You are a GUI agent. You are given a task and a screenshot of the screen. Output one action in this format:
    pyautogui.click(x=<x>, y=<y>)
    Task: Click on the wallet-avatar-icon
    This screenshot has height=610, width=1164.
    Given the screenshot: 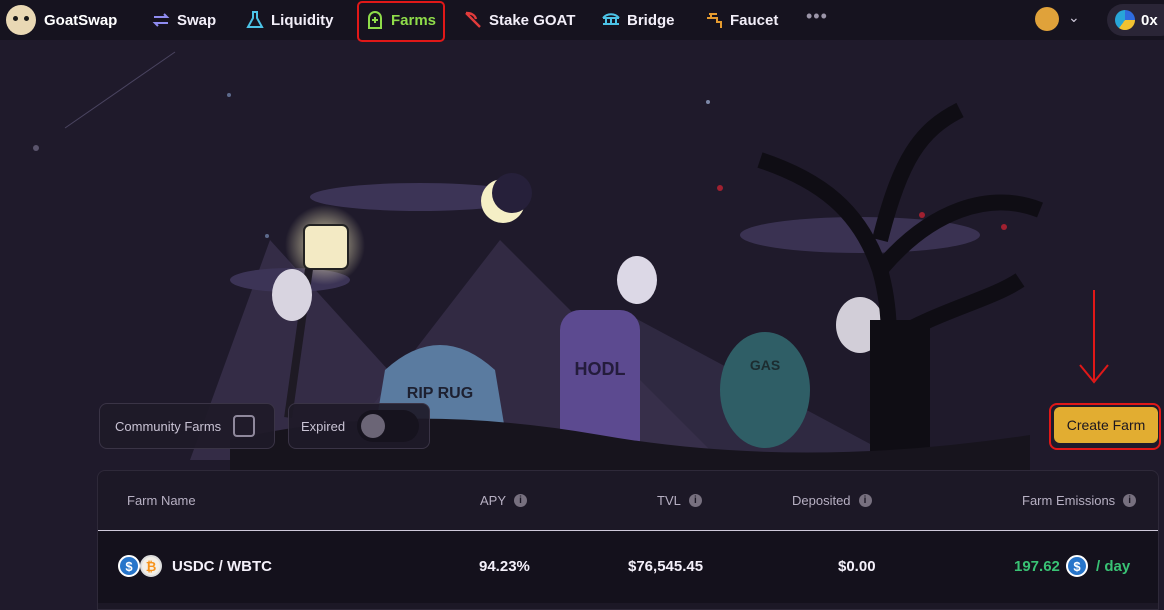 What is the action you would take?
    pyautogui.click(x=1125, y=20)
    